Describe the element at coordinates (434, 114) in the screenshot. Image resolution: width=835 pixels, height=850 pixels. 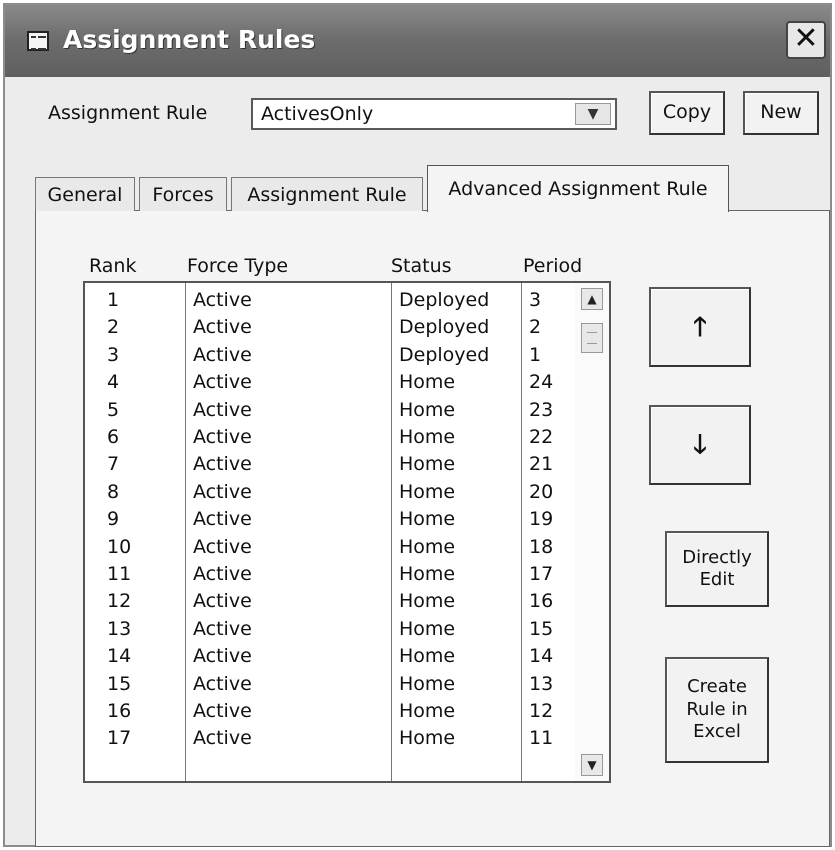
I see `assignment-rule-combobox: ActivesOnly ▼` at that location.